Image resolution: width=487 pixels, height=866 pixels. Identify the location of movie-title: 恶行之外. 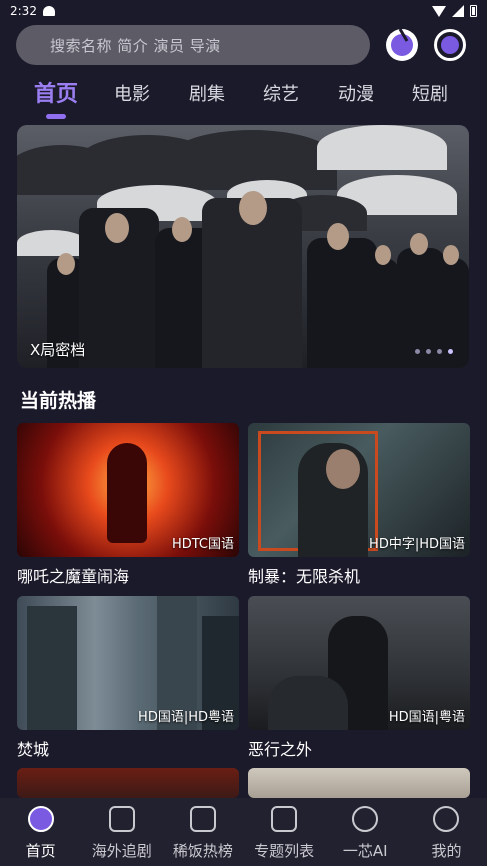
(280, 749).